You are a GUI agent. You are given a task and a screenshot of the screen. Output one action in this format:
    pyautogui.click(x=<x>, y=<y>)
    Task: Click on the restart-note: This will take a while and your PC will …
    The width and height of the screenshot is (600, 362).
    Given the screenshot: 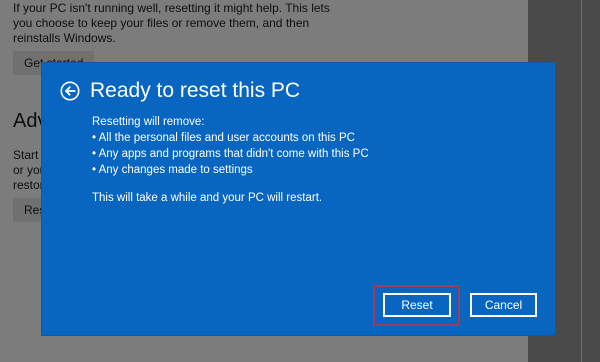 What is the action you would take?
    pyautogui.click(x=207, y=198)
    